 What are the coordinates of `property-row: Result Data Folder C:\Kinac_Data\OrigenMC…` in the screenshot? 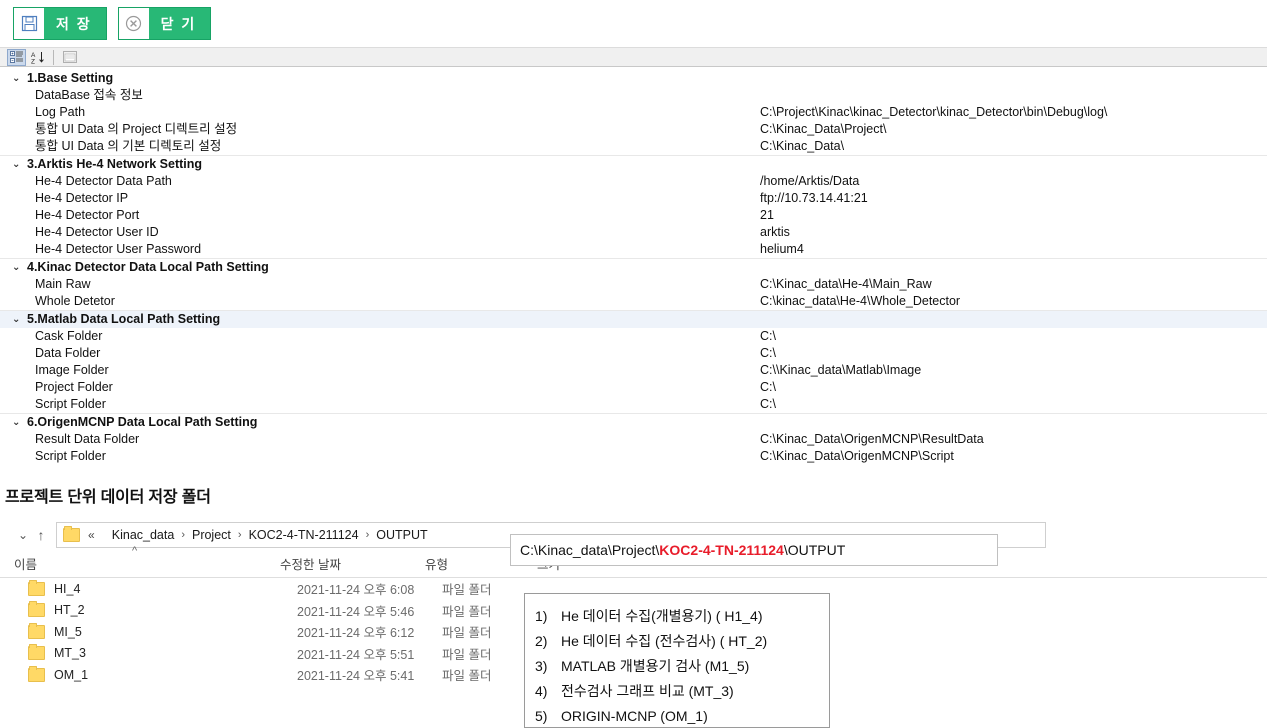 It's located at (633, 439).